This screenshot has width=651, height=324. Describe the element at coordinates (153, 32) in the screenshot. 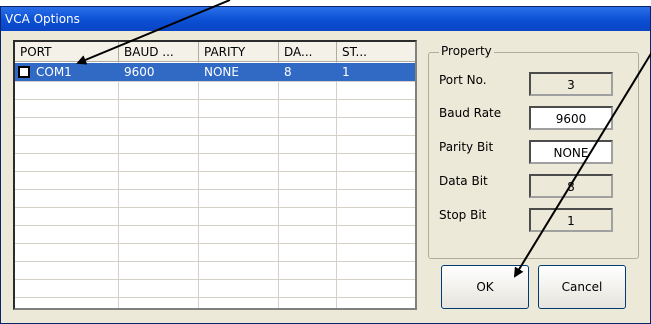

I see `arrow-to-port-column` at that location.